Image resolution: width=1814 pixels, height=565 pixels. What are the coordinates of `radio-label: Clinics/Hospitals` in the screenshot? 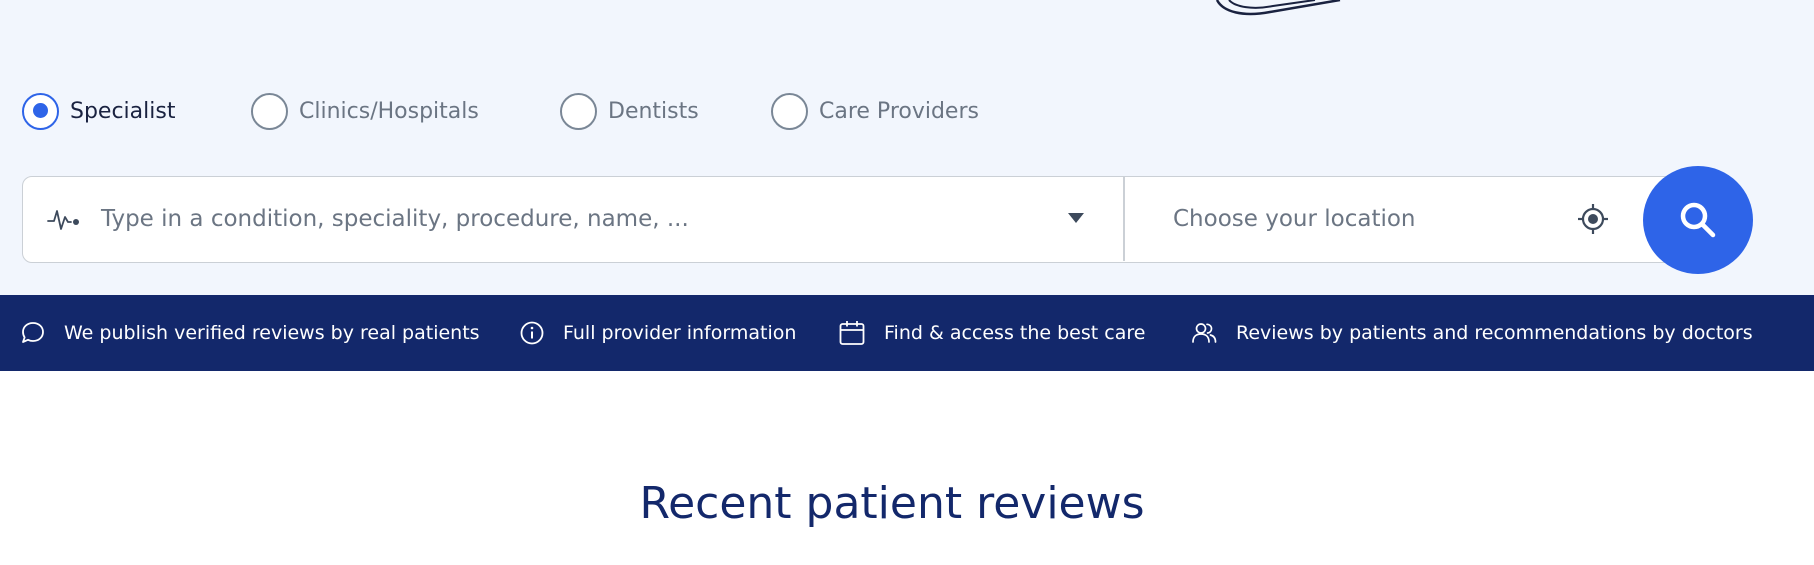 It's located at (389, 111).